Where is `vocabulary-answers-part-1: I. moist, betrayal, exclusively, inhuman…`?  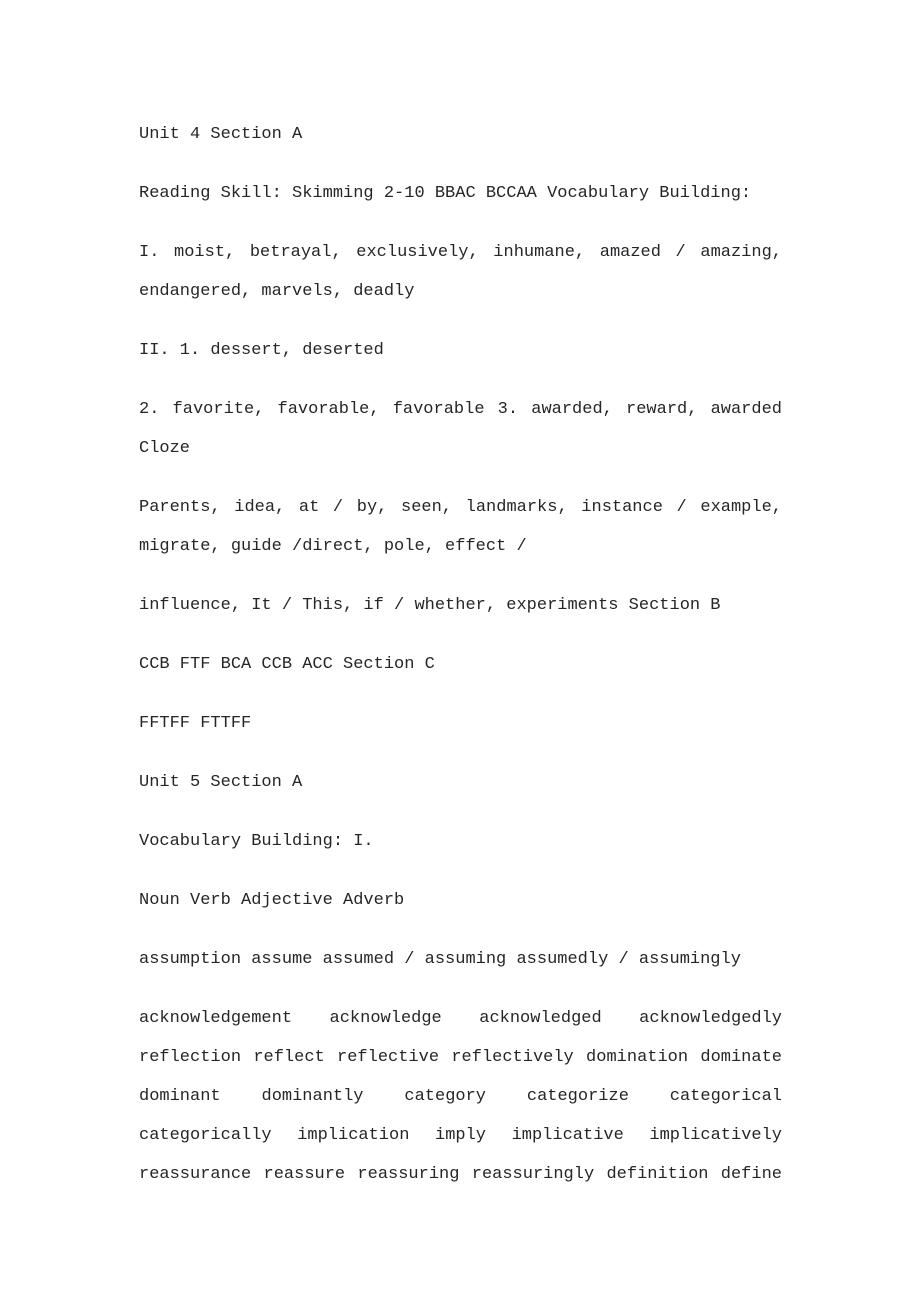
vocabulary-answers-part-1: I. moist, betrayal, exclusively, inhuman… is located at coordinates (460, 272).